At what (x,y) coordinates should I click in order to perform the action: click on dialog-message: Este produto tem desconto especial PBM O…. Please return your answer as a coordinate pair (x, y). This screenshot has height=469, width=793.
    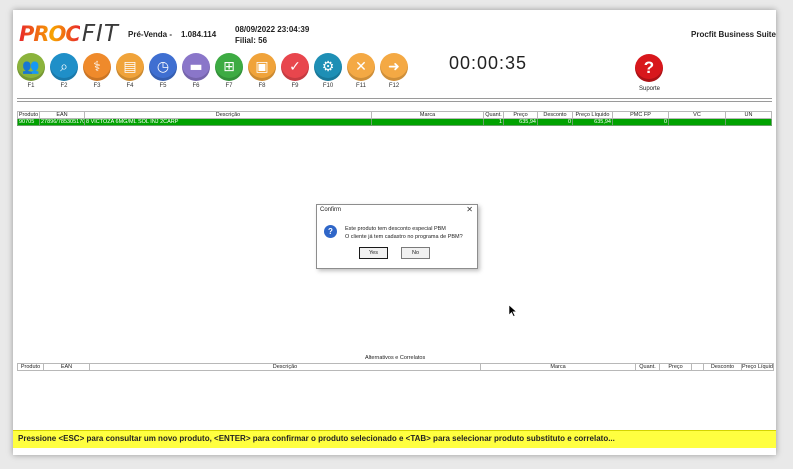
    Looking at the image, I should click on (404, 233).